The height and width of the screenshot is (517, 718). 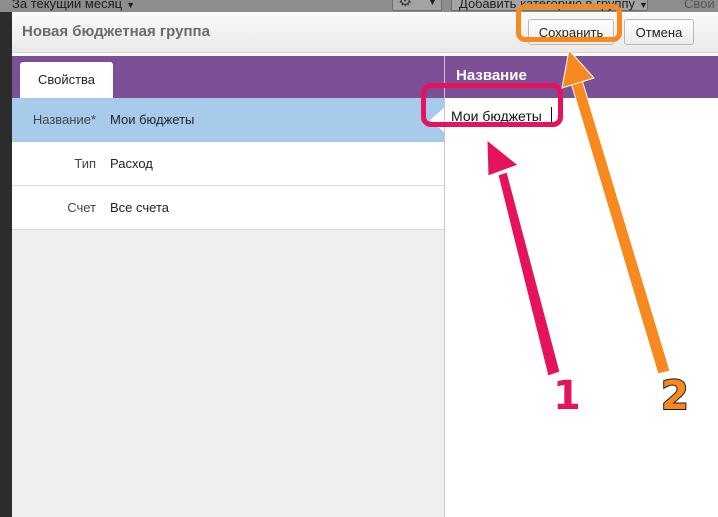 What do you see at coordinates (405, 5) in the screenshot?
I see `gear-icon: ⚙` at bounding box center [405, 5].